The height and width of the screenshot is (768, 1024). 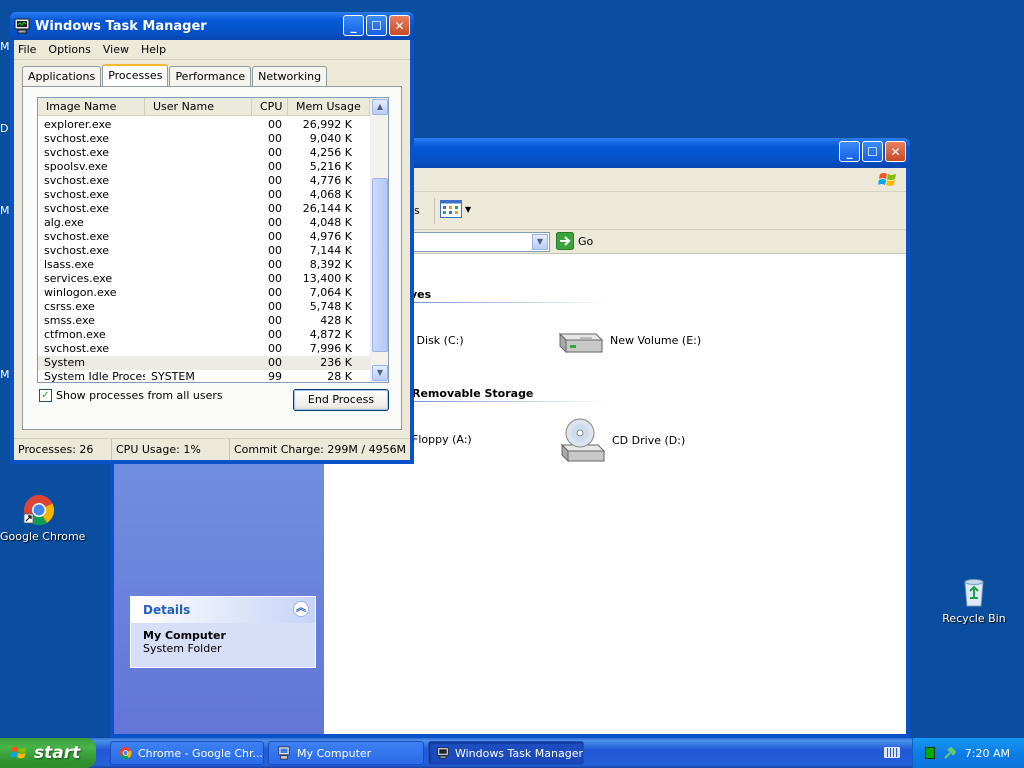 What do you see at coordinates (380, 373) in the screenshot?
I see `scroll-down-arrow-icon: ▼` at bounding box center [380, 373].